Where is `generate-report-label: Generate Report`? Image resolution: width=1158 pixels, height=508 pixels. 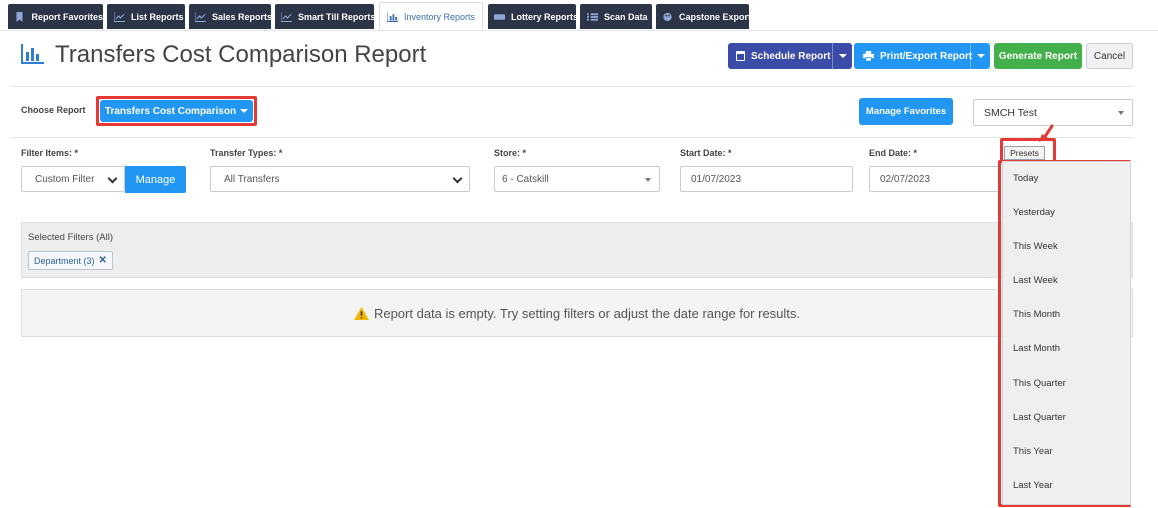 generate-report-label: Generate Report is located at coordinates (1038, 56).